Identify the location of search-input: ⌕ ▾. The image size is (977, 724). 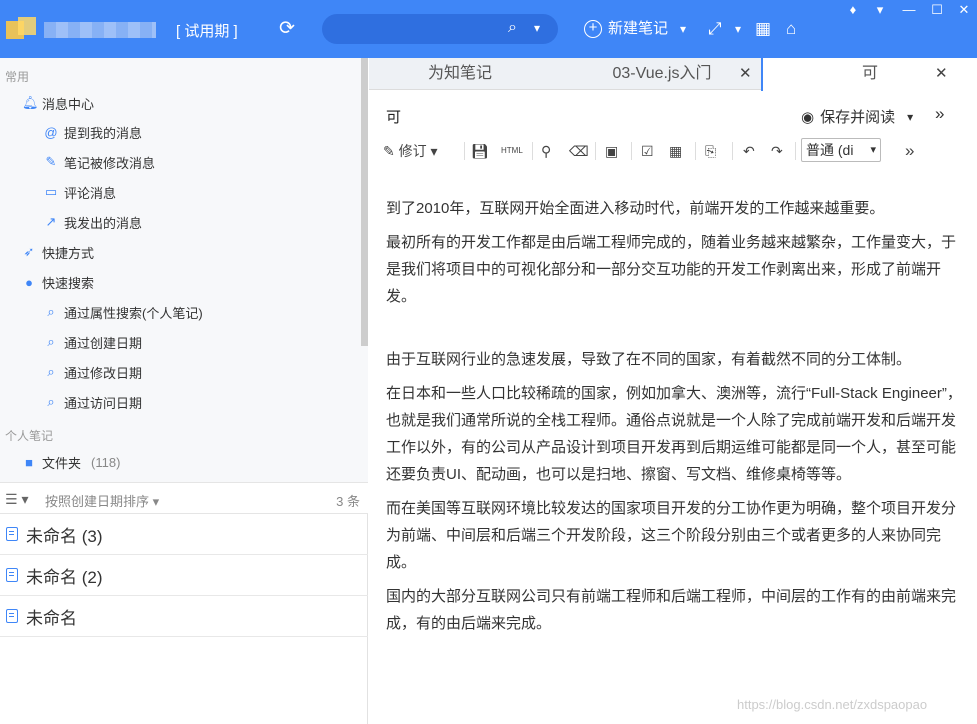
(440, 29).